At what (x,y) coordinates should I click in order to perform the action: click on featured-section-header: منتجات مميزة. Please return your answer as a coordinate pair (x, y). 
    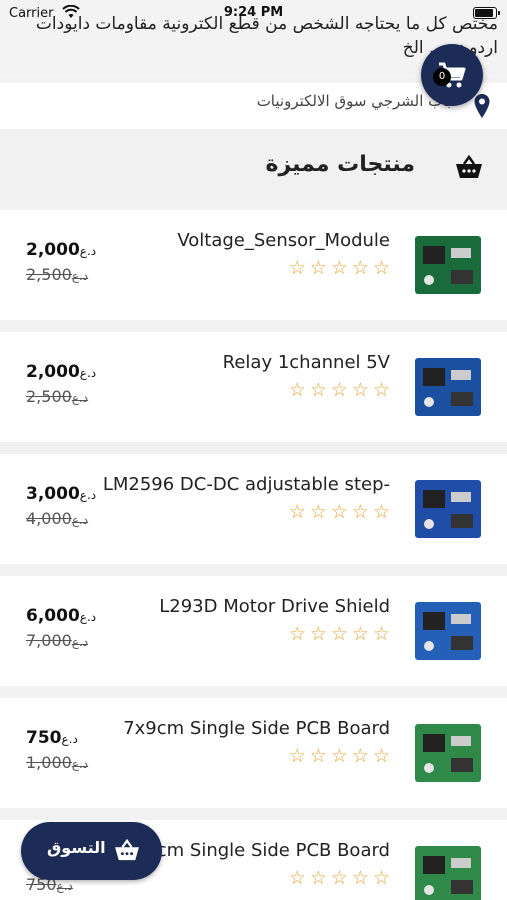
    Looking at the image, I should click on (253, 169).